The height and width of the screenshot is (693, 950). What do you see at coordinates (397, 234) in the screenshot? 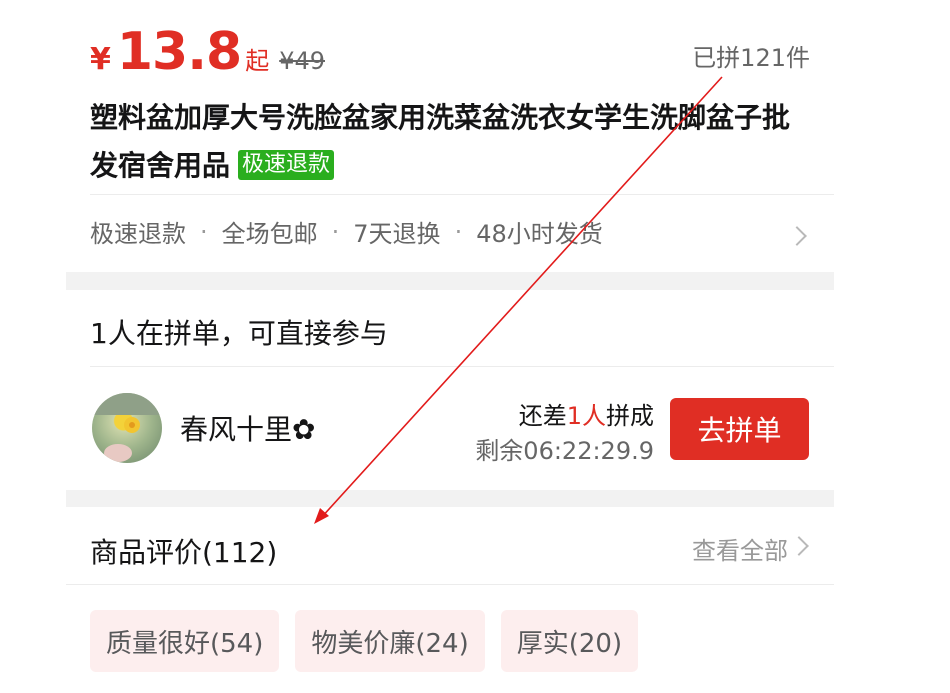
I see `service-item: 7天退换` at bounding box center [397, 234].